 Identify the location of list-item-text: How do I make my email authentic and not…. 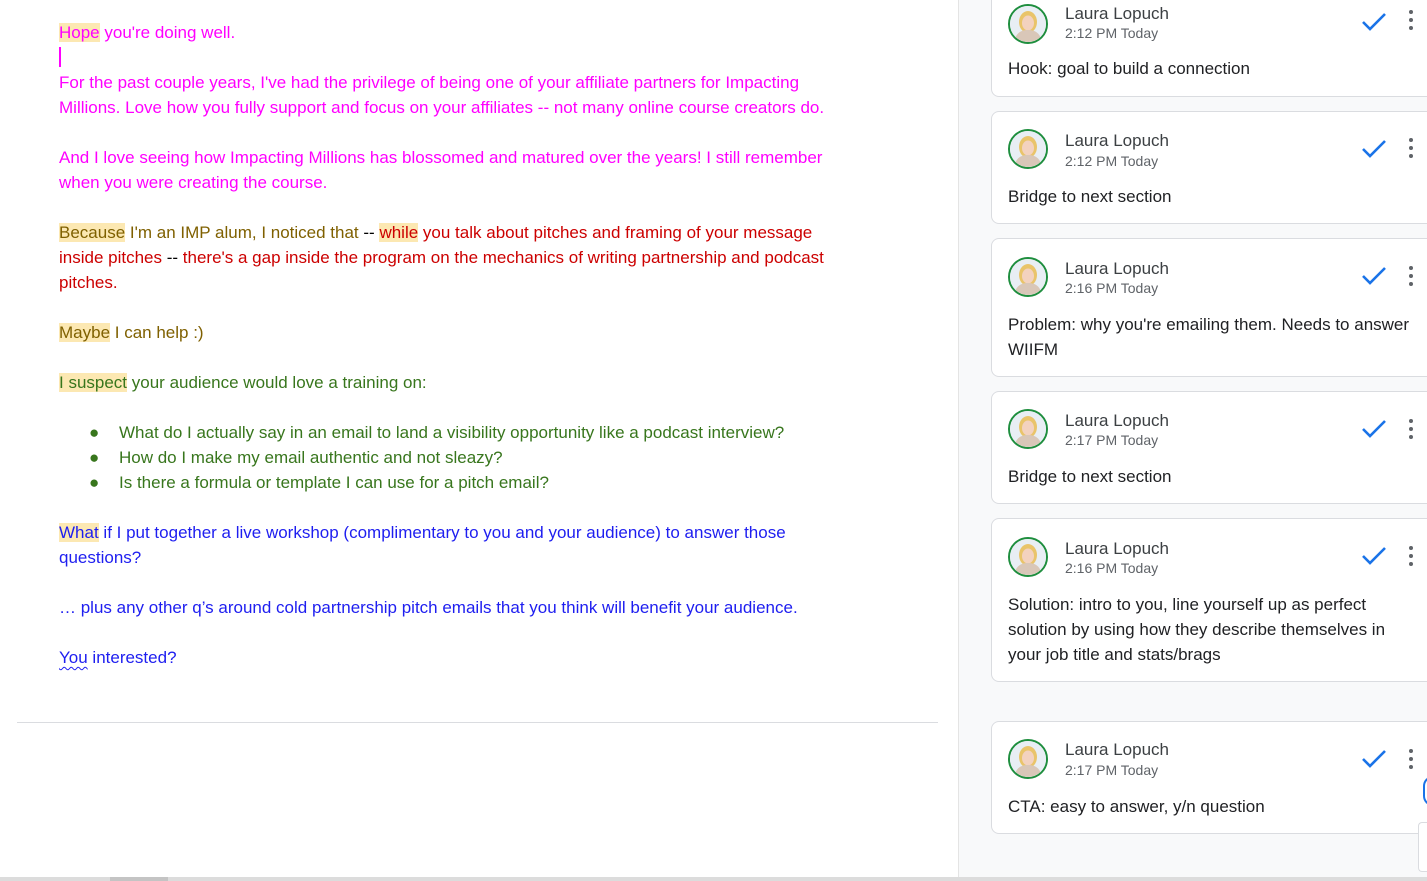
(311, 457).